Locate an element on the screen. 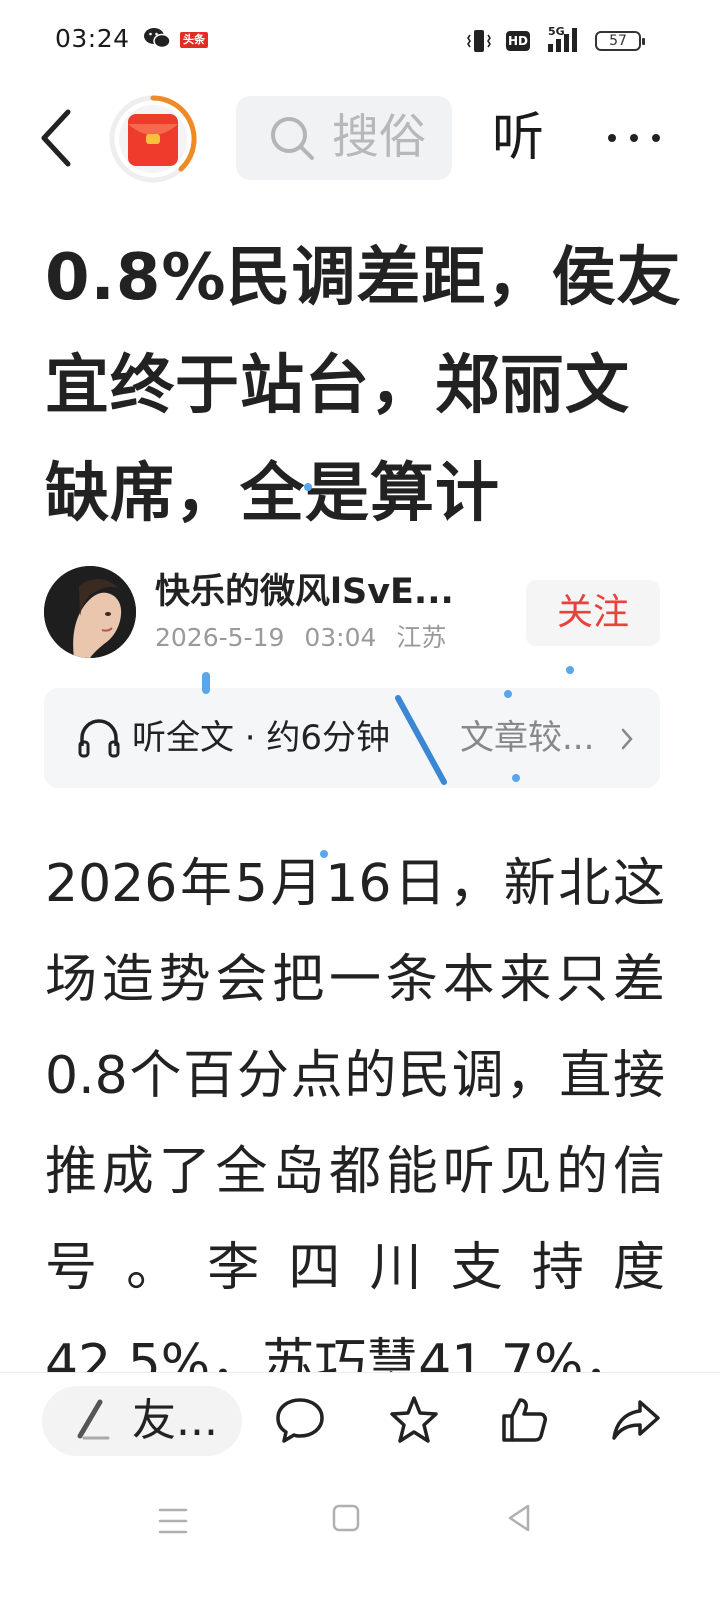 The height and width of the screenshot is (1604, 720). share-icon is located at coordinates (636, 1420).